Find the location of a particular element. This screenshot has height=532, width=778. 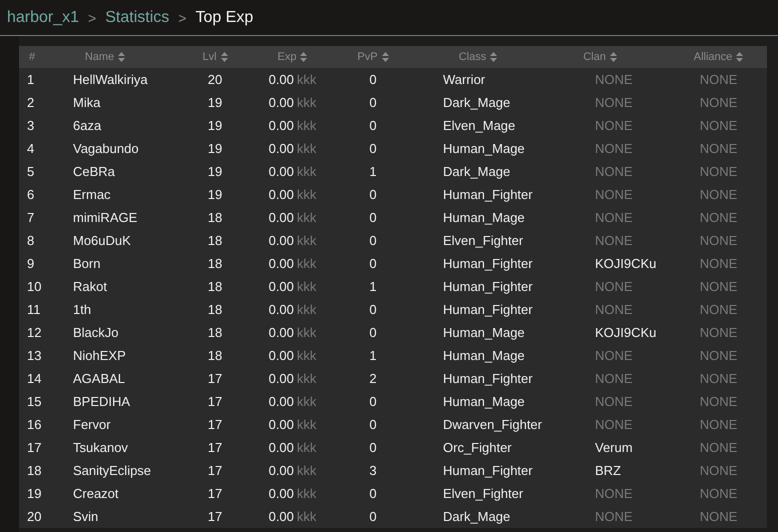

pvp-cell: 1 is located at coordinates (373, 286).